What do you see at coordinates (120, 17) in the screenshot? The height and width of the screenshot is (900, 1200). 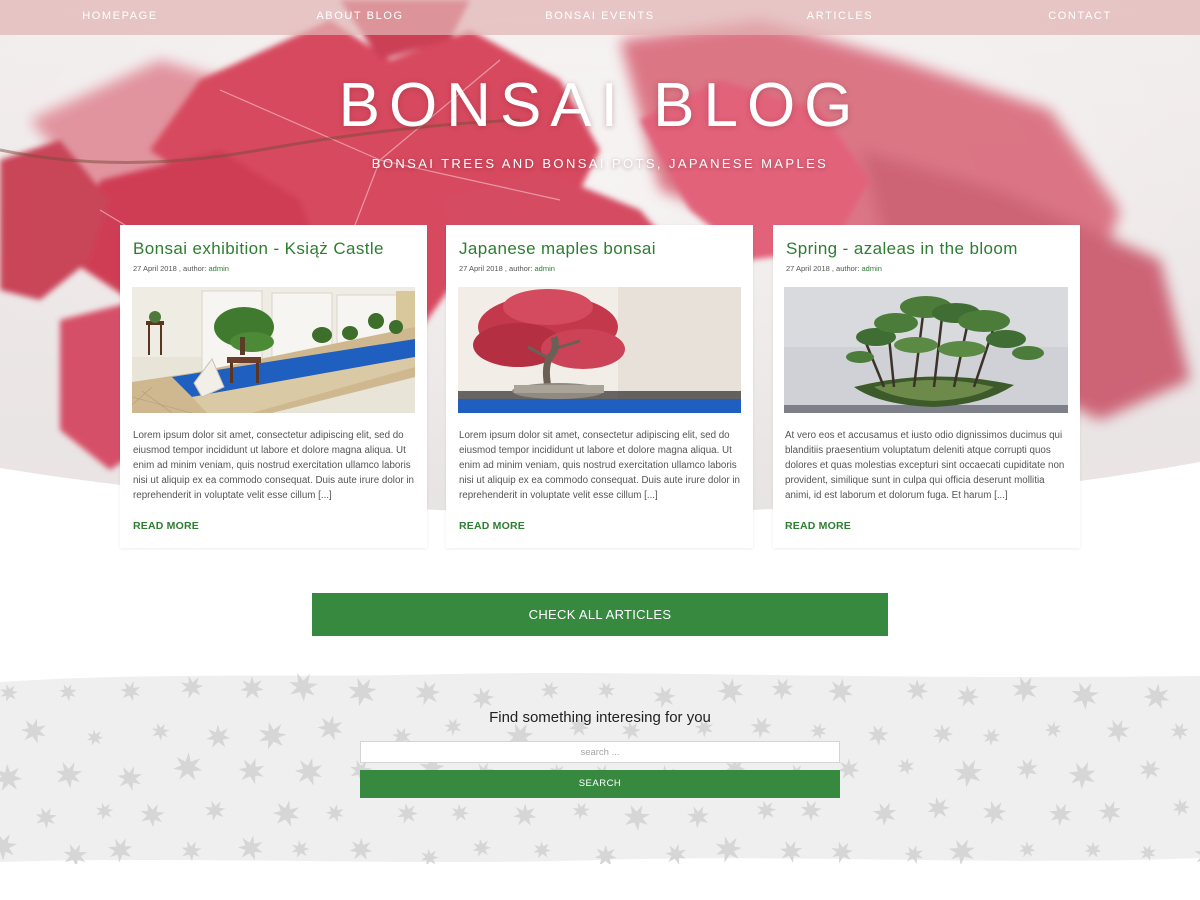 I see `nav-item-homepage: HOMEPAGE` at bounding box center [120, 17].